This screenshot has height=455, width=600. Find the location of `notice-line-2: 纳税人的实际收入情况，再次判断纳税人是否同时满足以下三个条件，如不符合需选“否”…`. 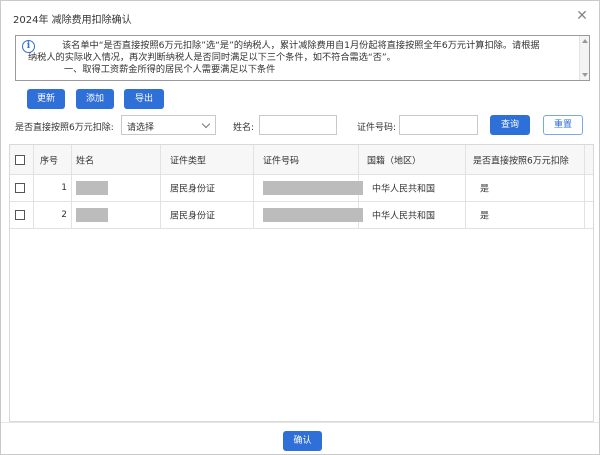

notice-line-2: 纳税人的实际收入情况，再次判断纳税人是否同时满足以下三个条件，如不符合需选“否”… is located at coordinates (212, 57).